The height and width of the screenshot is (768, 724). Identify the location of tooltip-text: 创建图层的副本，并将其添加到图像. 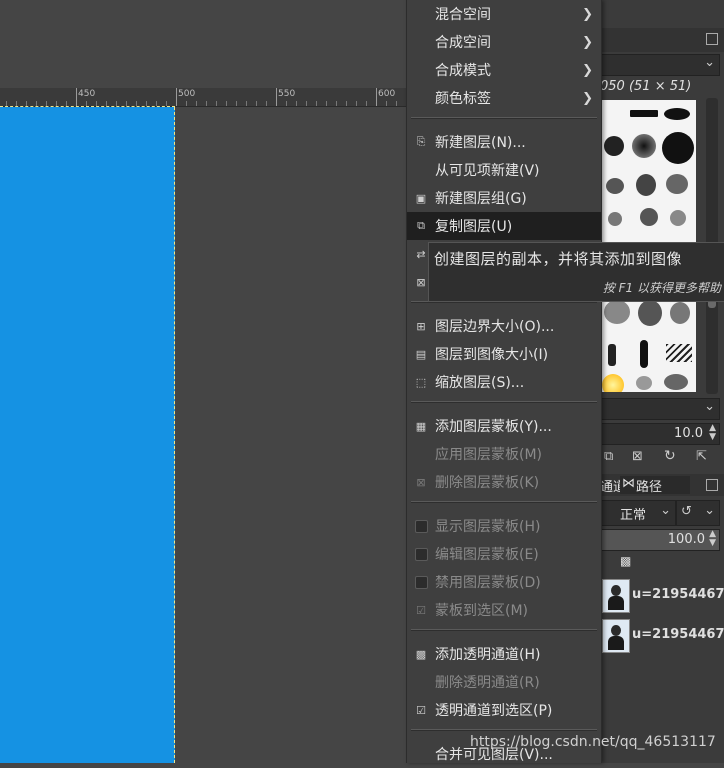
(558, 259).